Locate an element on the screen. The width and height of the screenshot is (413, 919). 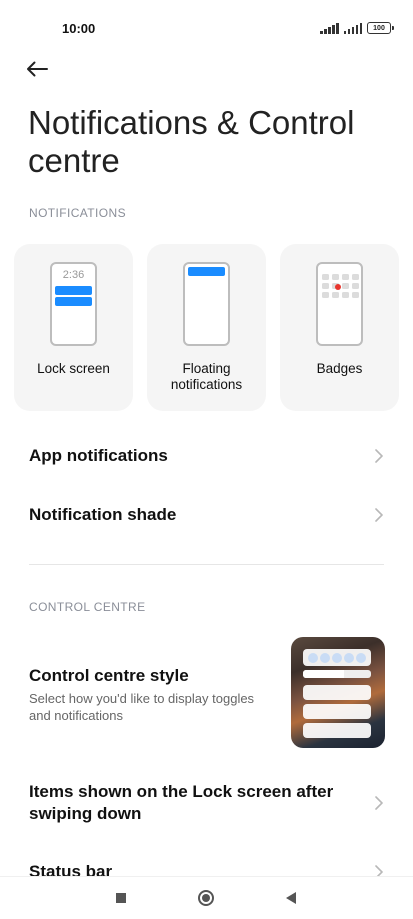
battery-level: 100 is located at coordinates (379, 28).